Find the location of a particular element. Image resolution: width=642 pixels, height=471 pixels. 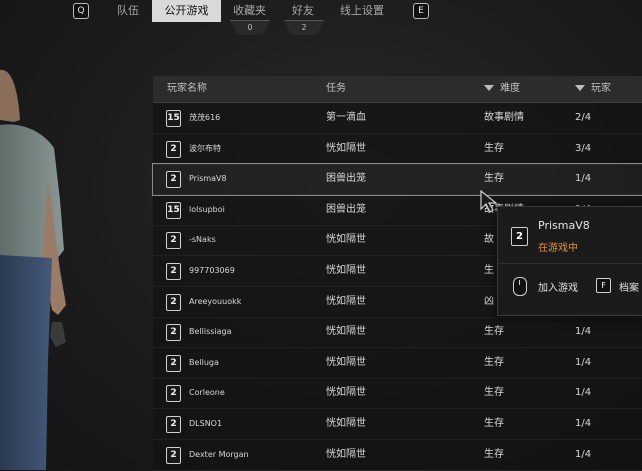

favorites-count-badge: 0 is located at coordinates (250, 27).